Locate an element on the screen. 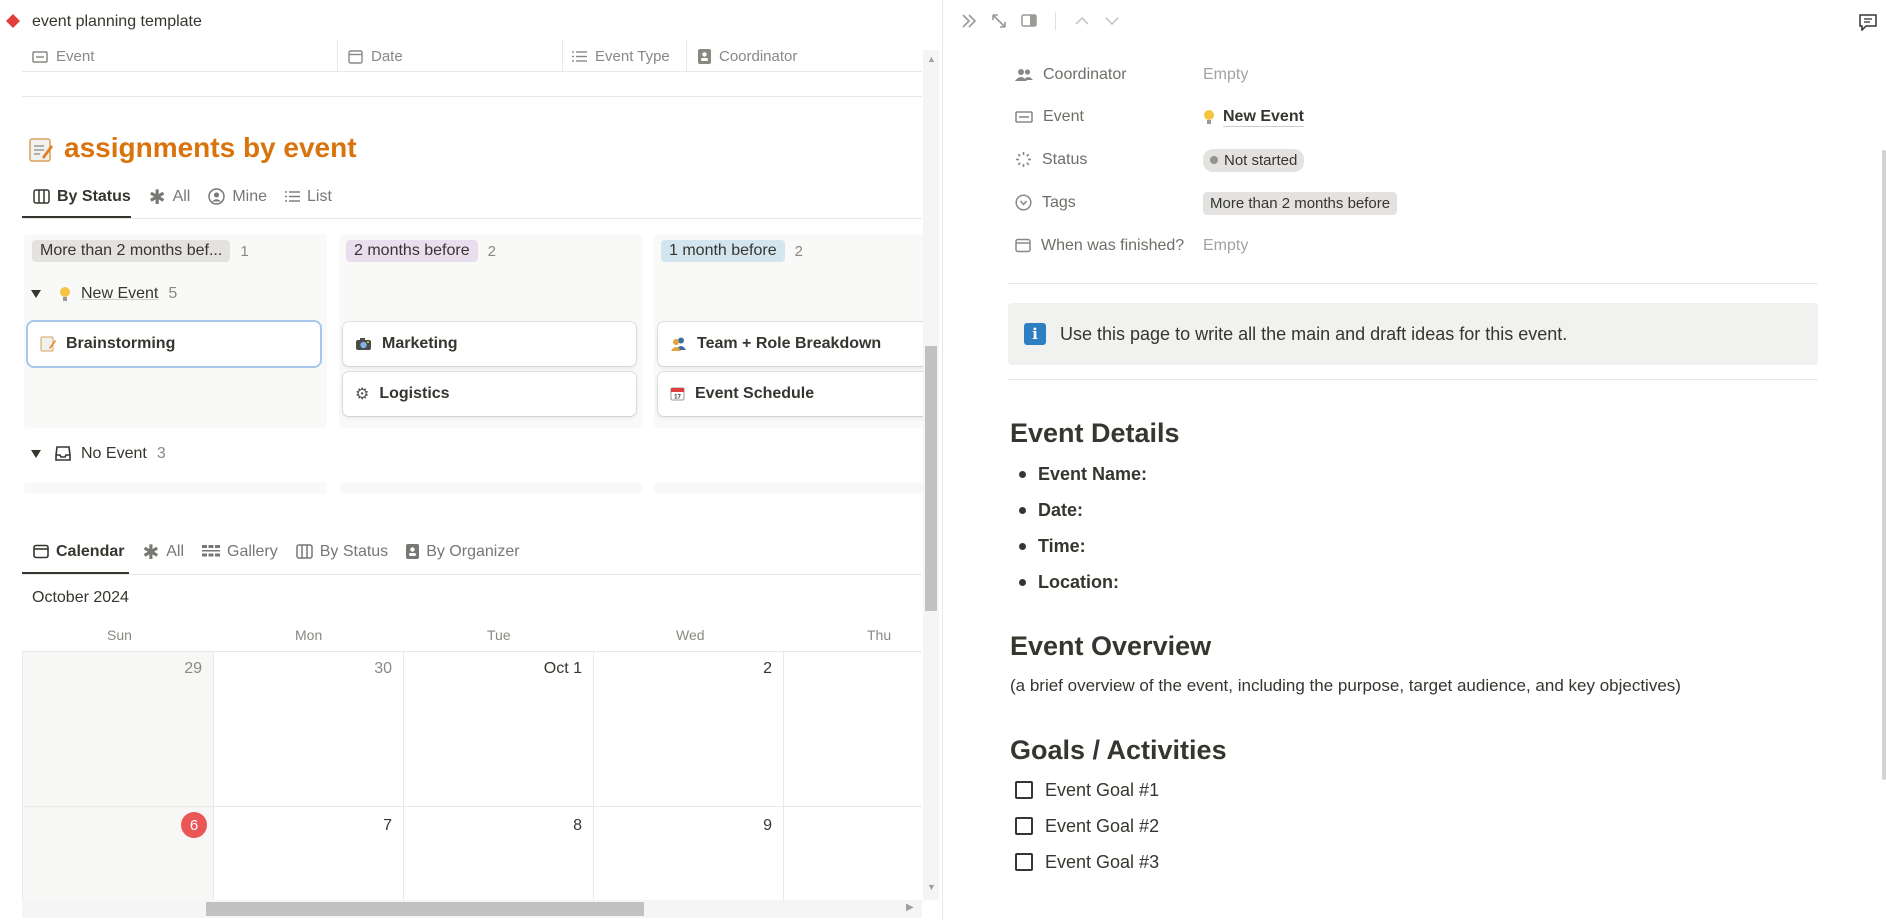 This screenshot has height=920, width=1886. card-brainstorming: Brainstorming is located at coordinates (174, 344).